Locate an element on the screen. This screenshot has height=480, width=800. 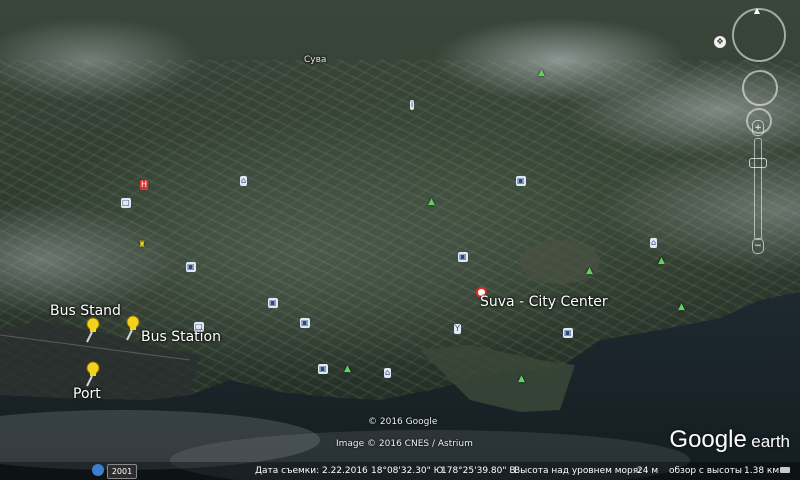
longitude-readout: 178°25'39.80" В is located at coordinates (478, 471).